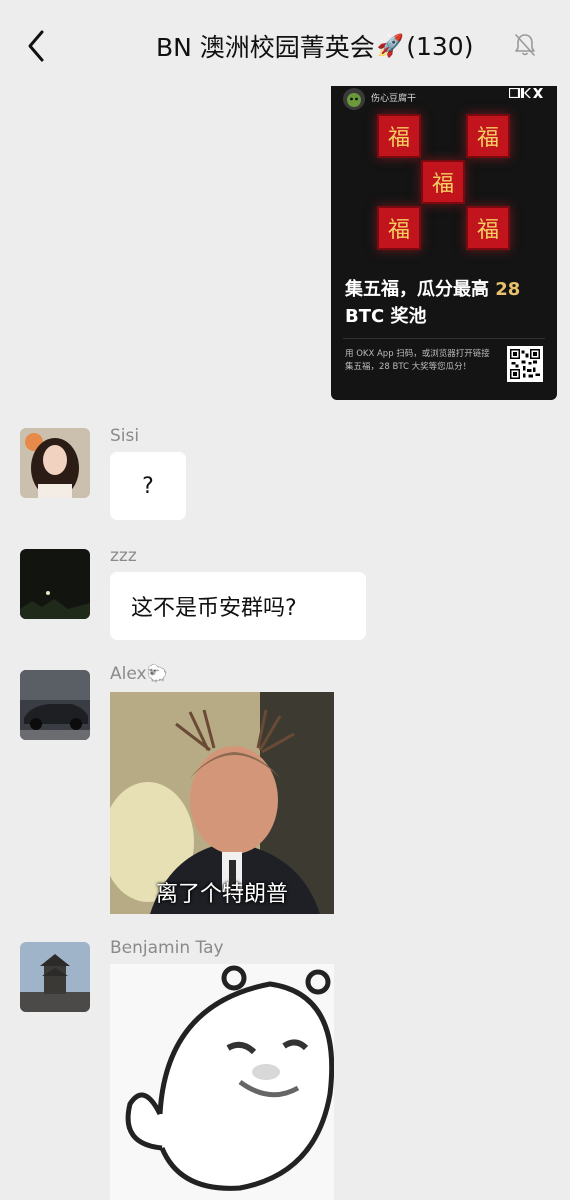 Image resolution: width=570 pixels, height=1200 pixels. Describe the element at coordinates (525, 364) in the screenshot. I see `qr-code` at that location.